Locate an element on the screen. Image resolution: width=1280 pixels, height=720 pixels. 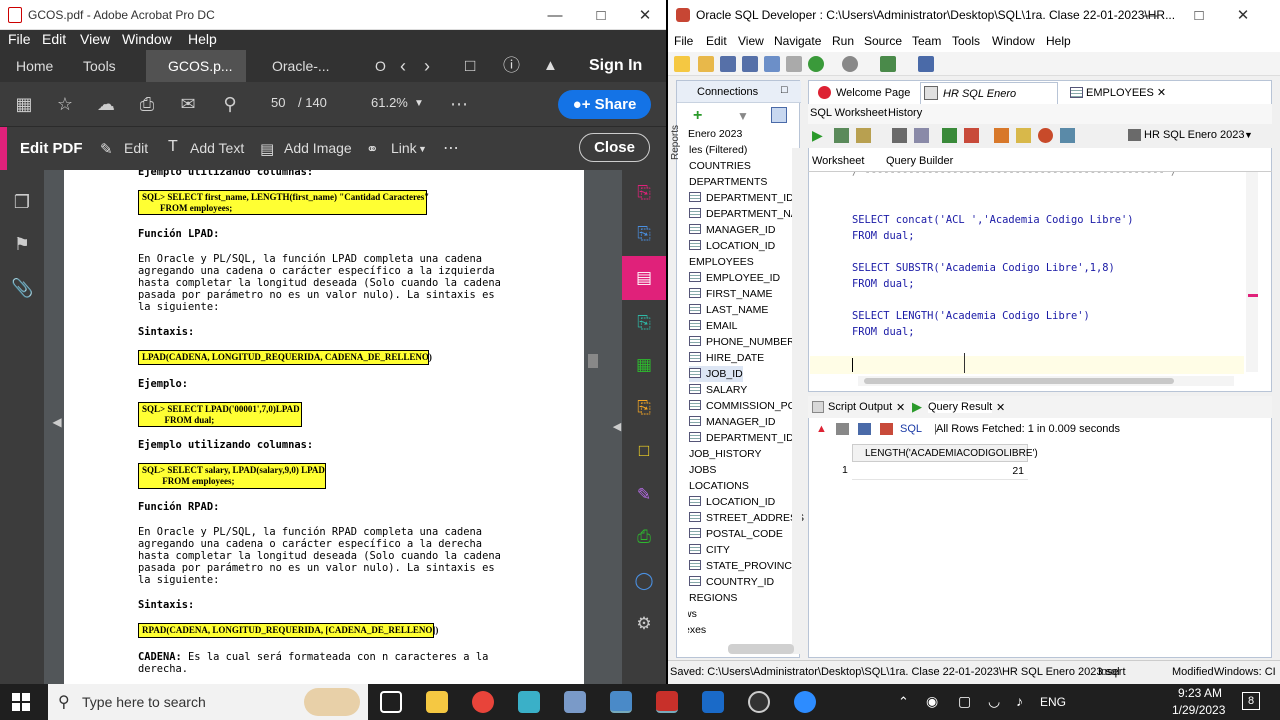
tab-query-builder: Query Builder is located at coordinates (919, 161).